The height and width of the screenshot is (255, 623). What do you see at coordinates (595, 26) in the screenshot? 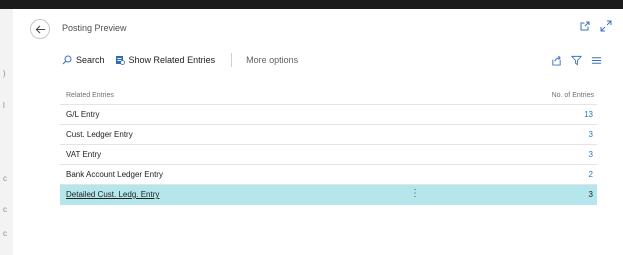
I see `window-controls` at bounding box center [595, 26].